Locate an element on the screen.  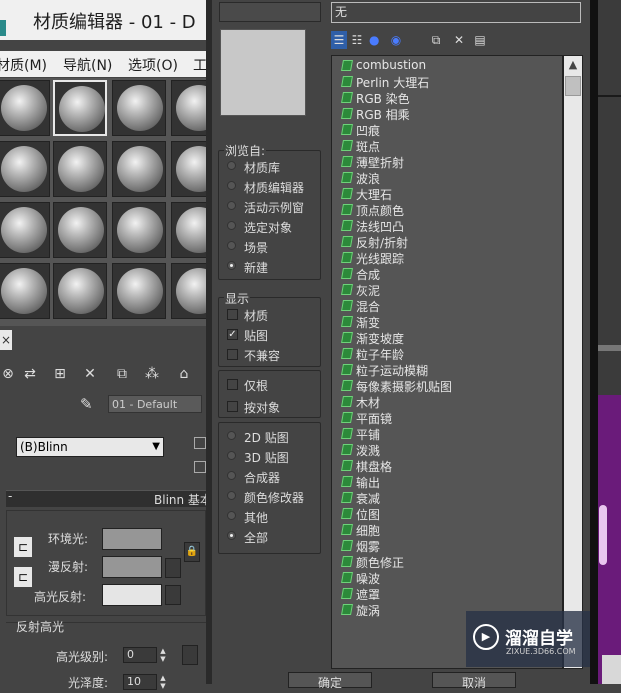
put-to-scene-icon: ⇄ is located at coordinates (30, 374).